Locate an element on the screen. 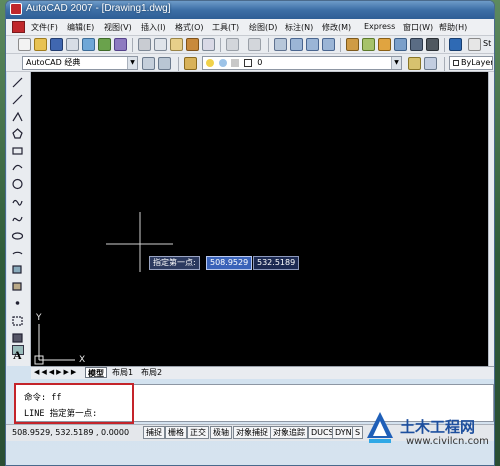 The height and width of the screenshot is (466, 500). workspace-select: AutoCAD 经典 ▼ is located at coordinates (80, 63).